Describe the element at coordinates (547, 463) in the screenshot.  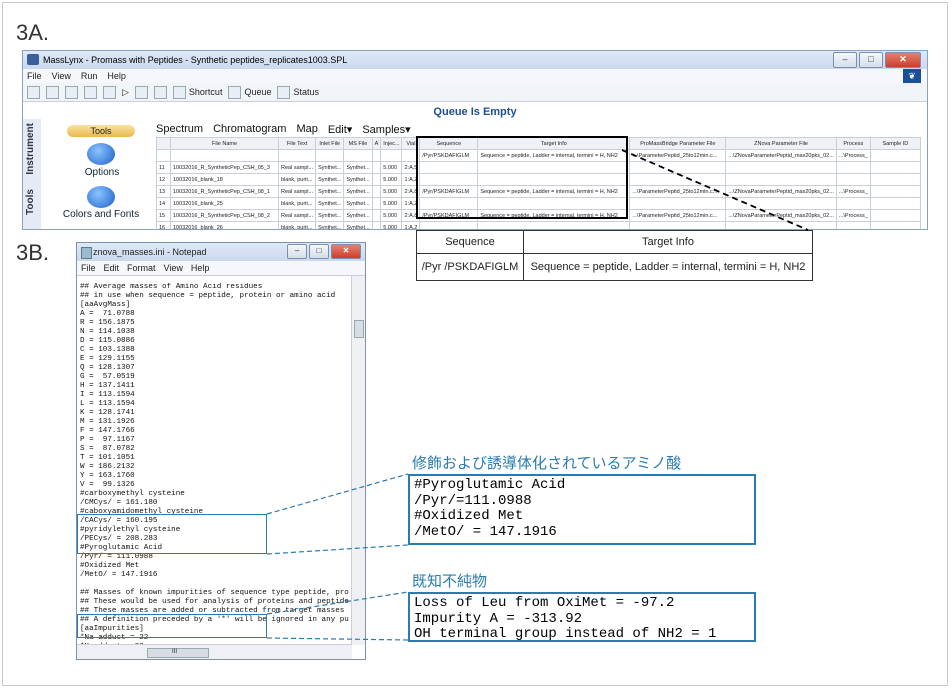
I see `modified-aa-heading: 修飾および誘導体化されているアミノ酸` at that location.